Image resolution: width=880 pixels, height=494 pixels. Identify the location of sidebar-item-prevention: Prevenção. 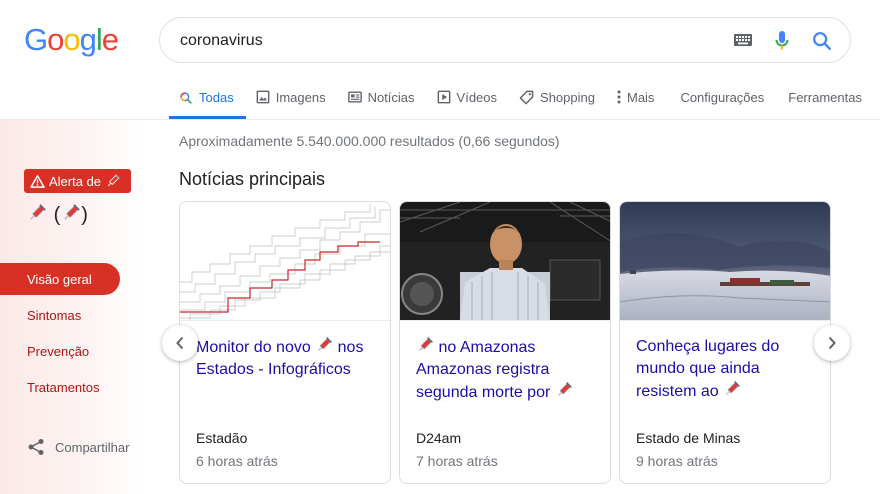
(60, 351).